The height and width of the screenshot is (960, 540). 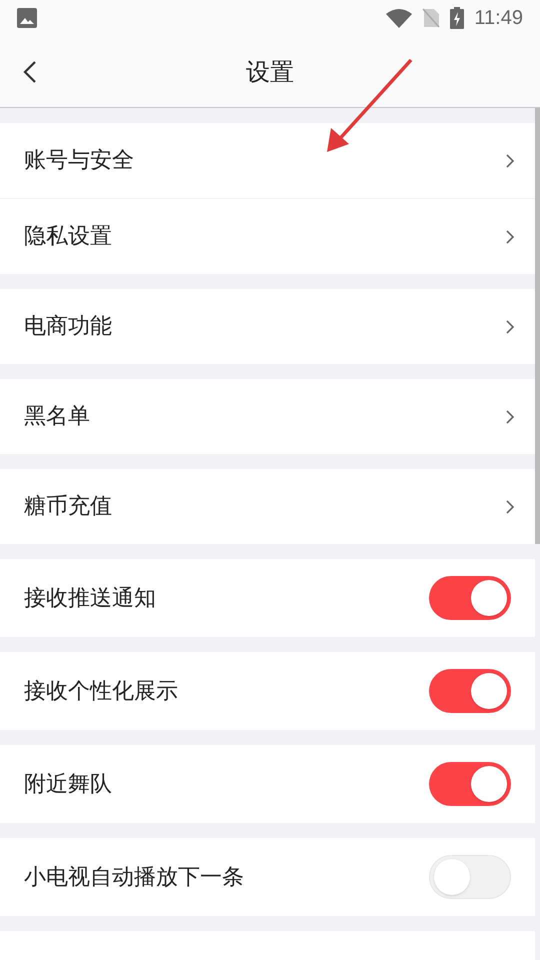 What do you see at coordinates (267, 160) in the screenshot?
I see `settings-row: 账号与安全` at bounding box center [267, 160].